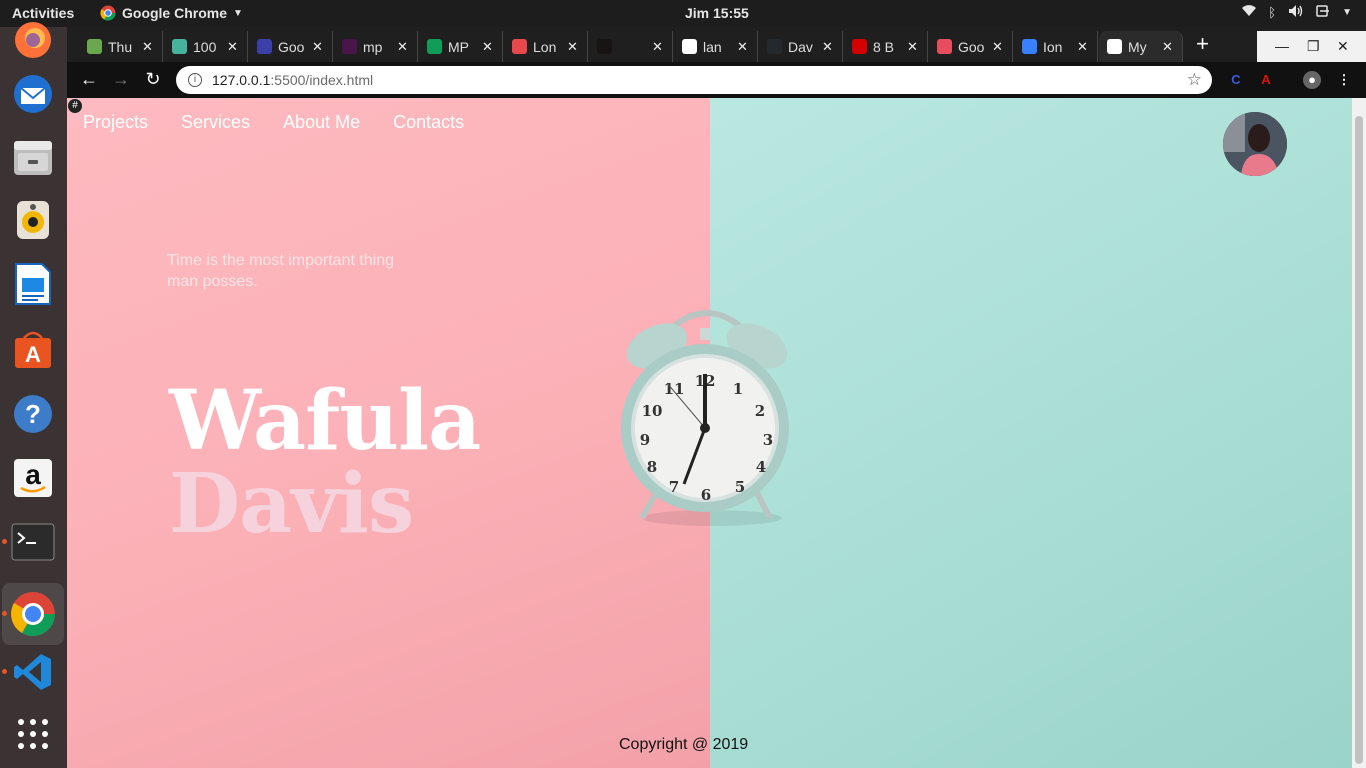  Describe the element at coordinates (33, 478) in the screenshot. I see `amazon-icon: a` at that location.